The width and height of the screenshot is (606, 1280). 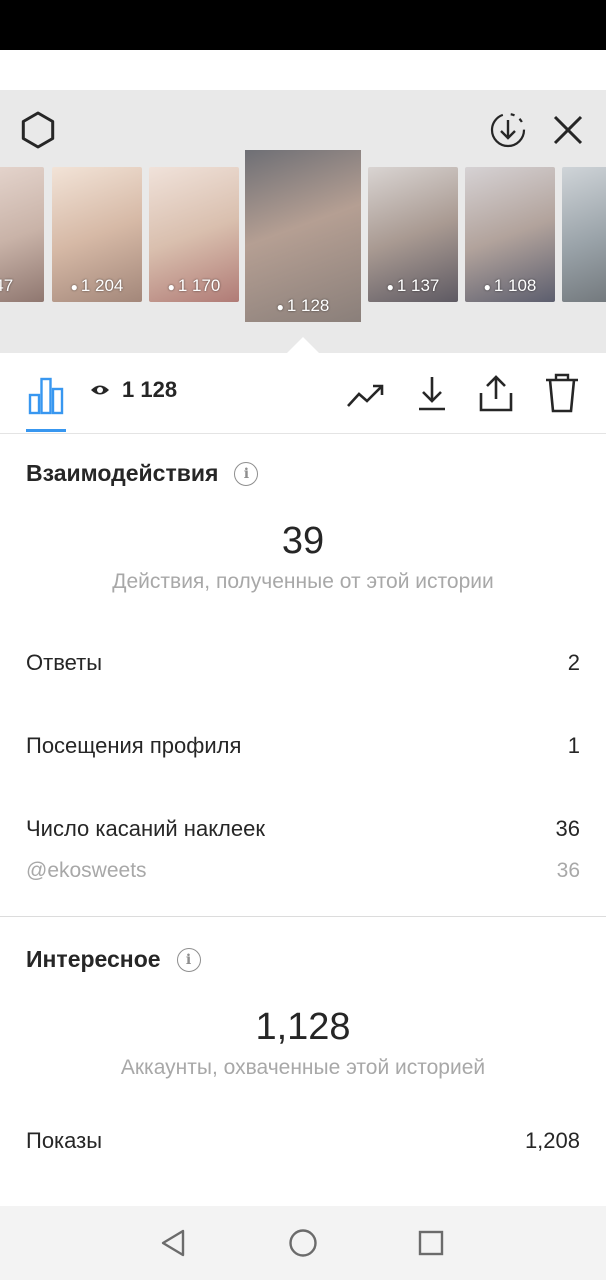 I want to click on story-view-count: ● 1 128, so click(x=303, y=305).